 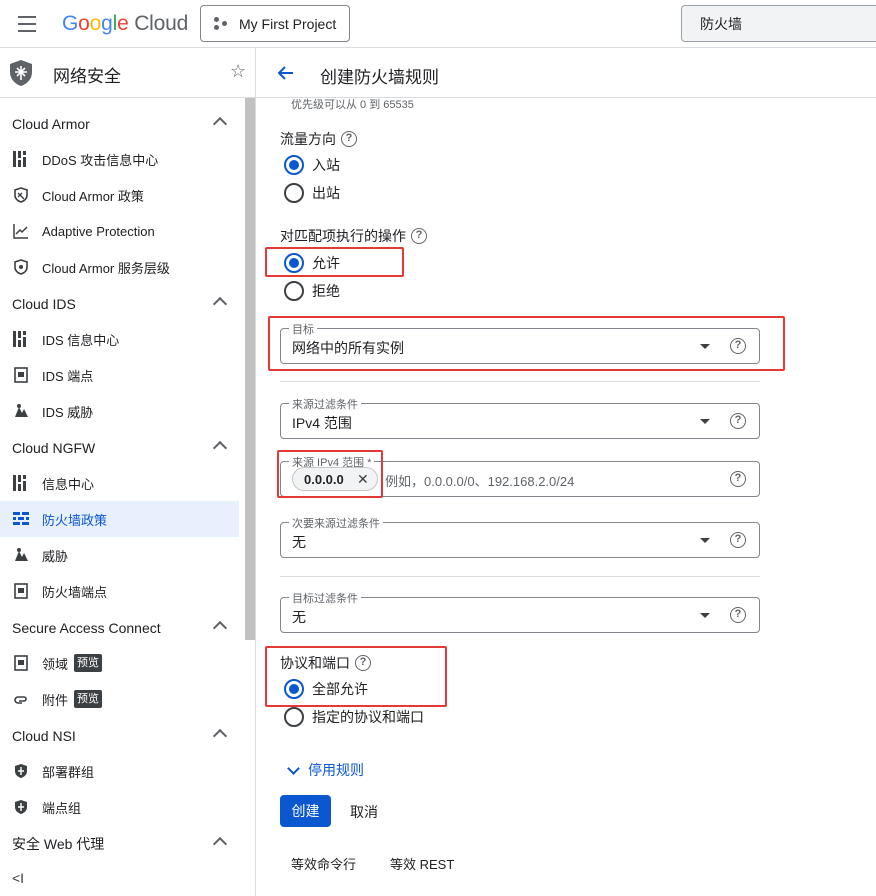 I want to click on direction-egress-radio: 出站, so click(x=312, y=193).